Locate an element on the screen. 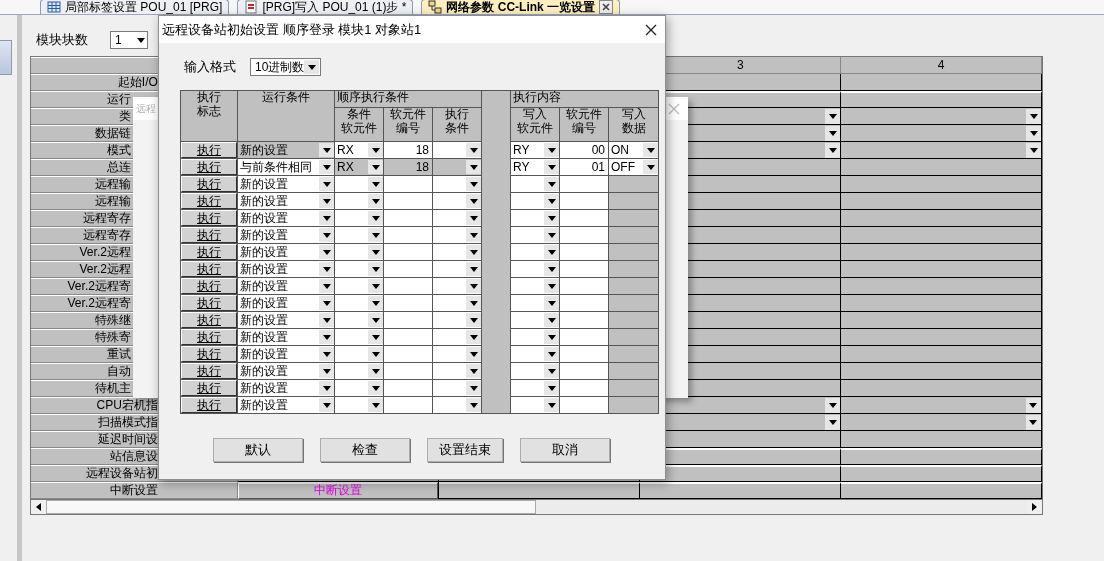 The width and height of the screenshot is (1104, 561). input-format-select: 10进制数 is located at coordinates (285, 67).